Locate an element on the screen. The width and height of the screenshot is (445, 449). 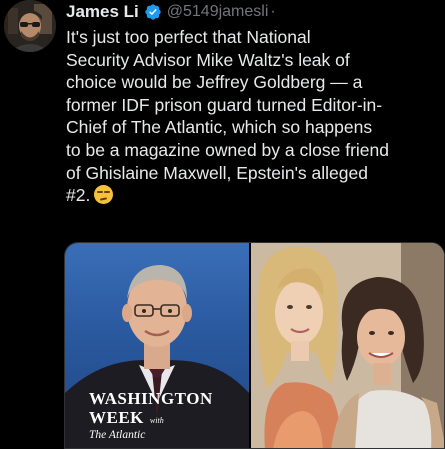
tweet-text-line: It's just too perfect that National is located at coordinates (188, 37).